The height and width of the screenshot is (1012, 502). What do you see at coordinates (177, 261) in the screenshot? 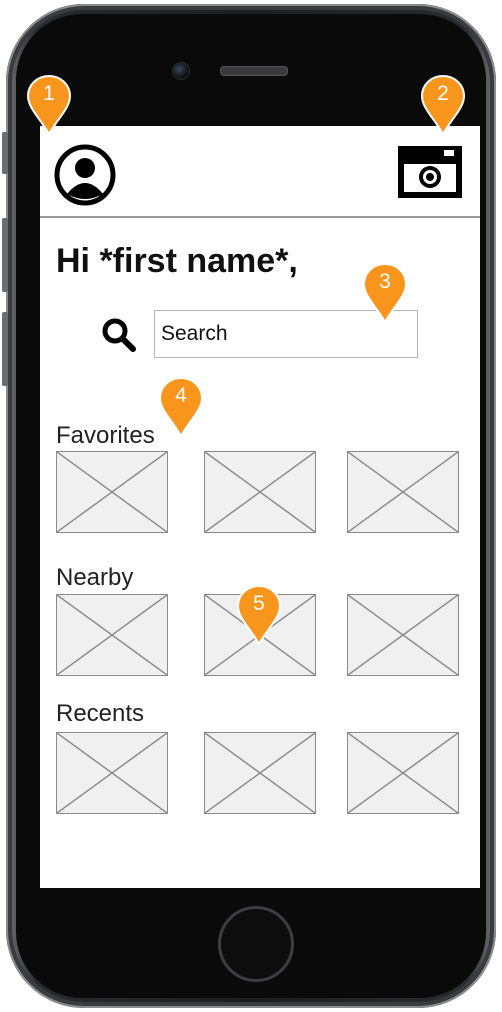
I see `greeting-title: Hi *first name*,` at bounding box center [177, 261].